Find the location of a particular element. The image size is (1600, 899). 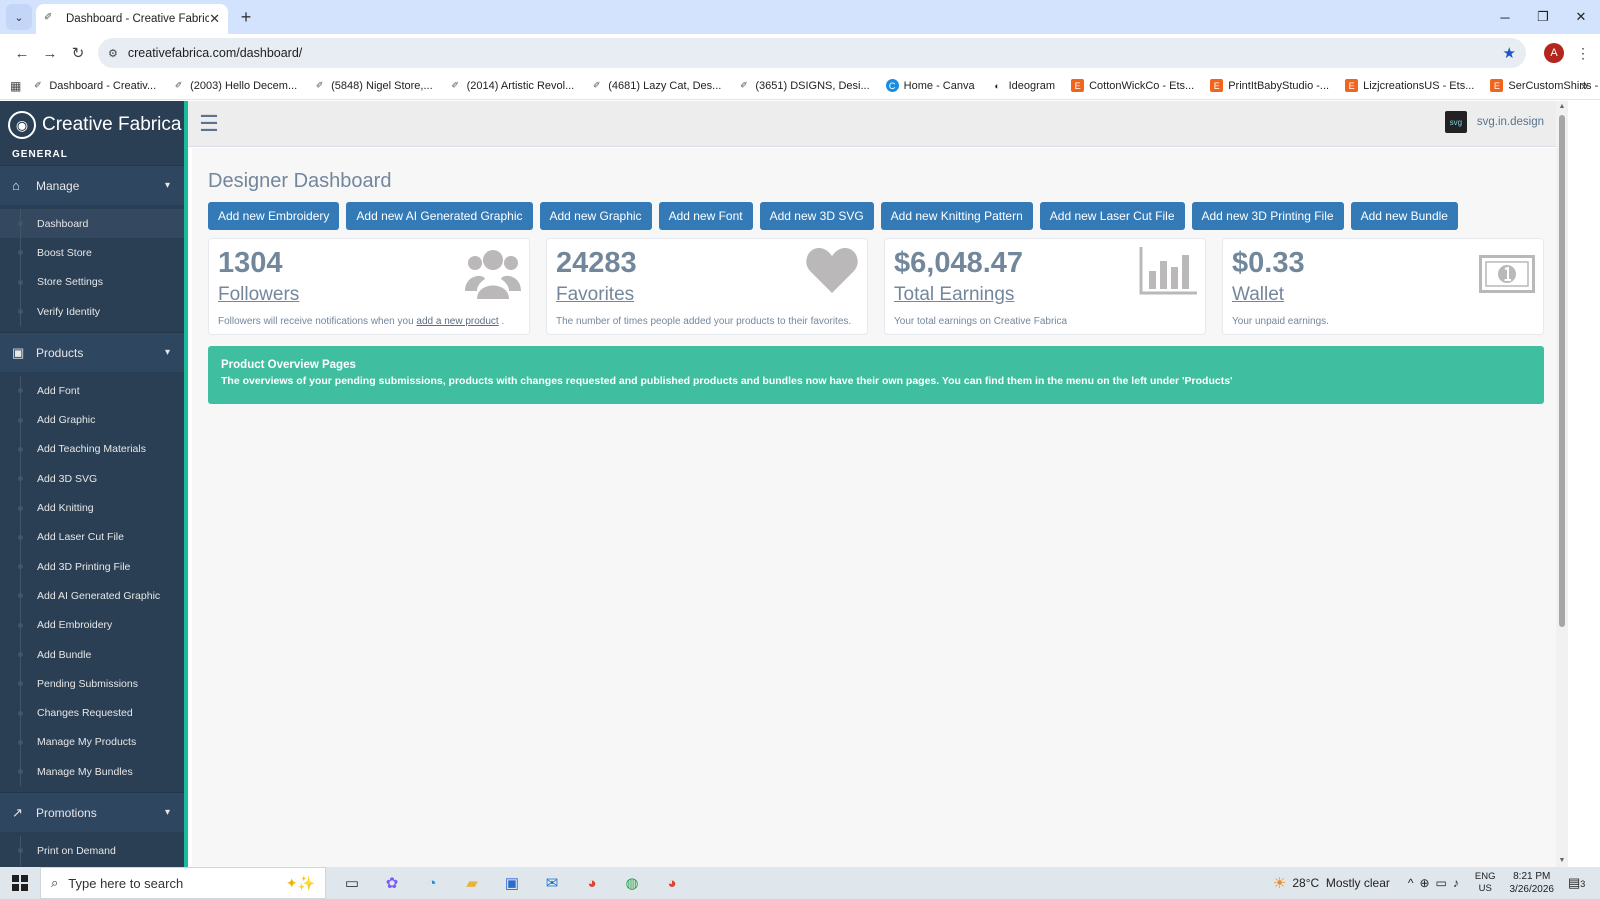

taskbar-search-box: ⌕ Type here to search ✦✨ is located at coordinates (183, 883).